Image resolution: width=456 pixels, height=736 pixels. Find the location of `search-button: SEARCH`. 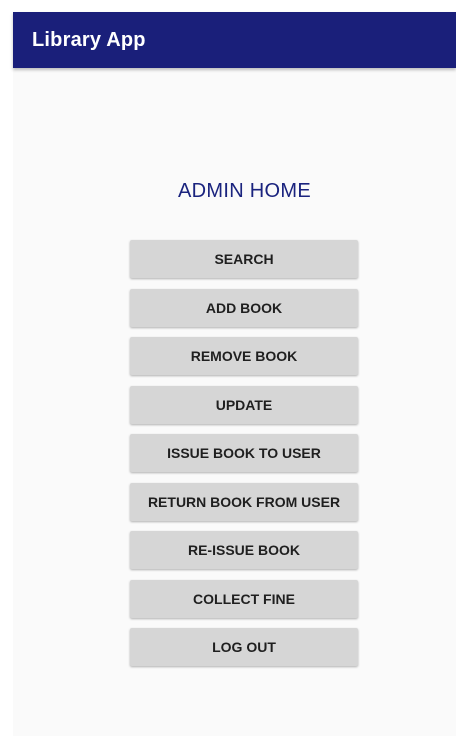

search-button: SEARCH is located at coordinates (244, 259).